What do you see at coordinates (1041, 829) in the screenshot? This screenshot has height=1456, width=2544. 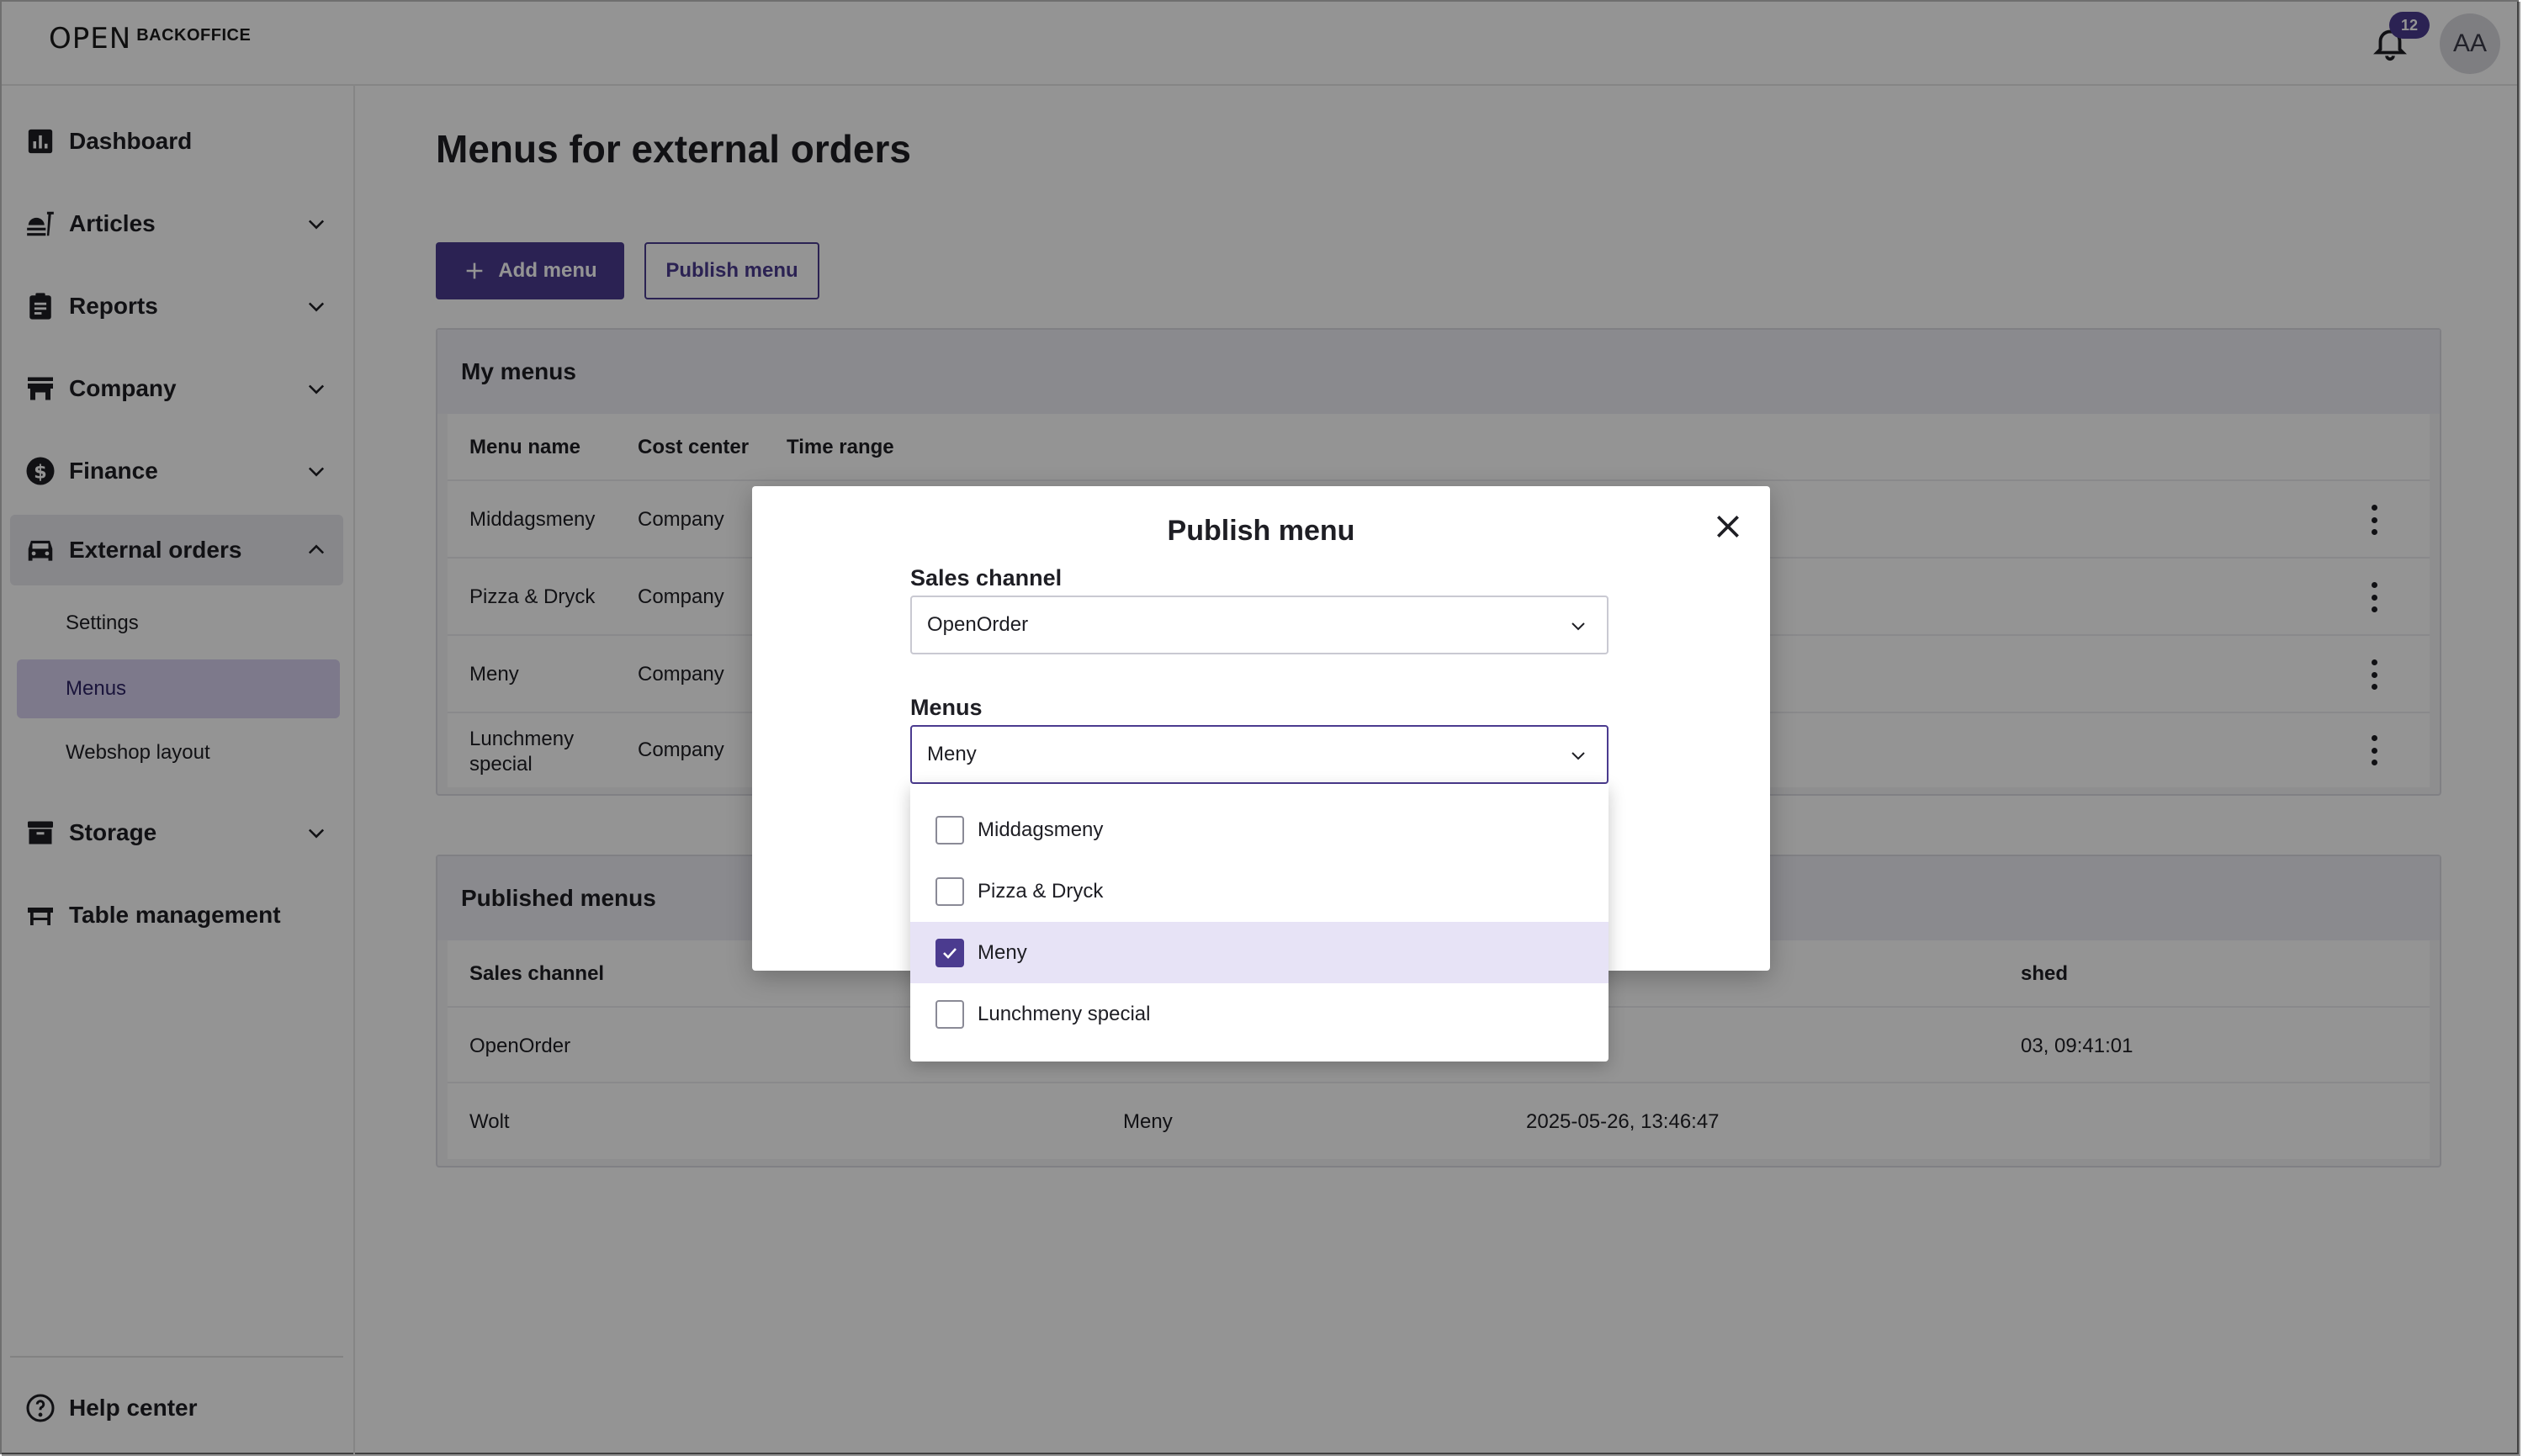 I see `option-label: Middagsmeny` at bounding box center [1041, 829].